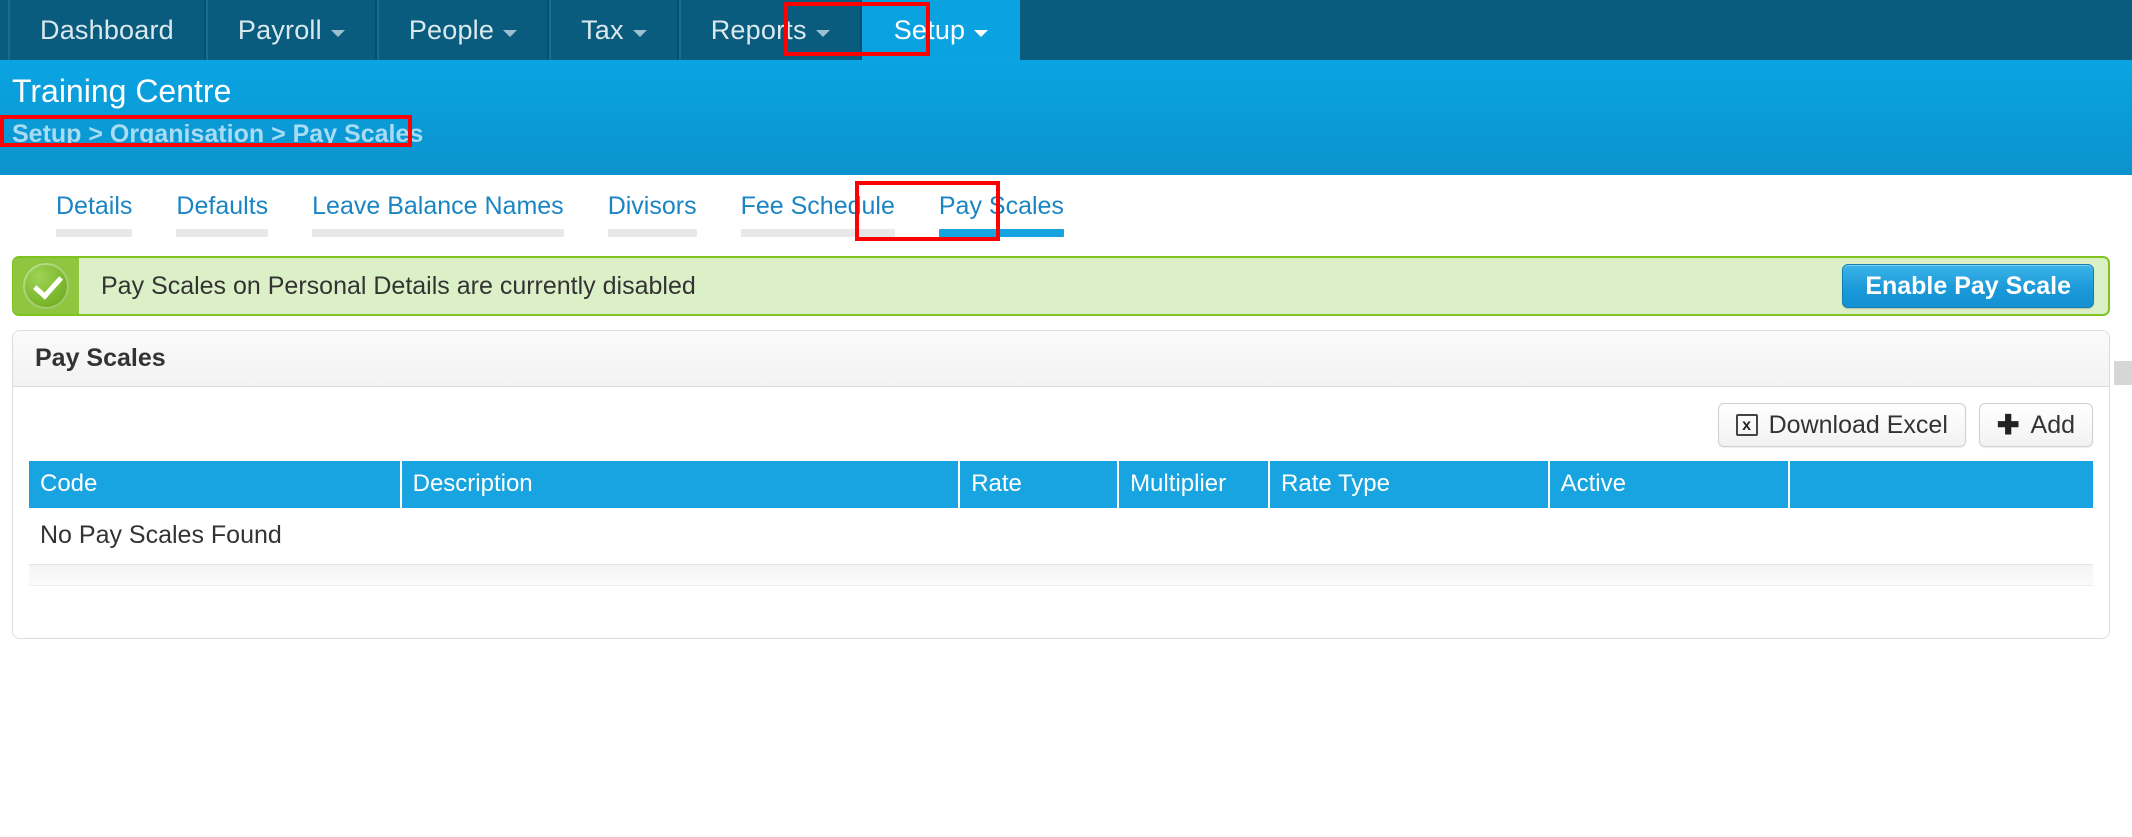  What do you see at coordinates (1061, 612) in the screenshot?
I see `panel-bottom-spacer` at bounding box center [1061, 612].